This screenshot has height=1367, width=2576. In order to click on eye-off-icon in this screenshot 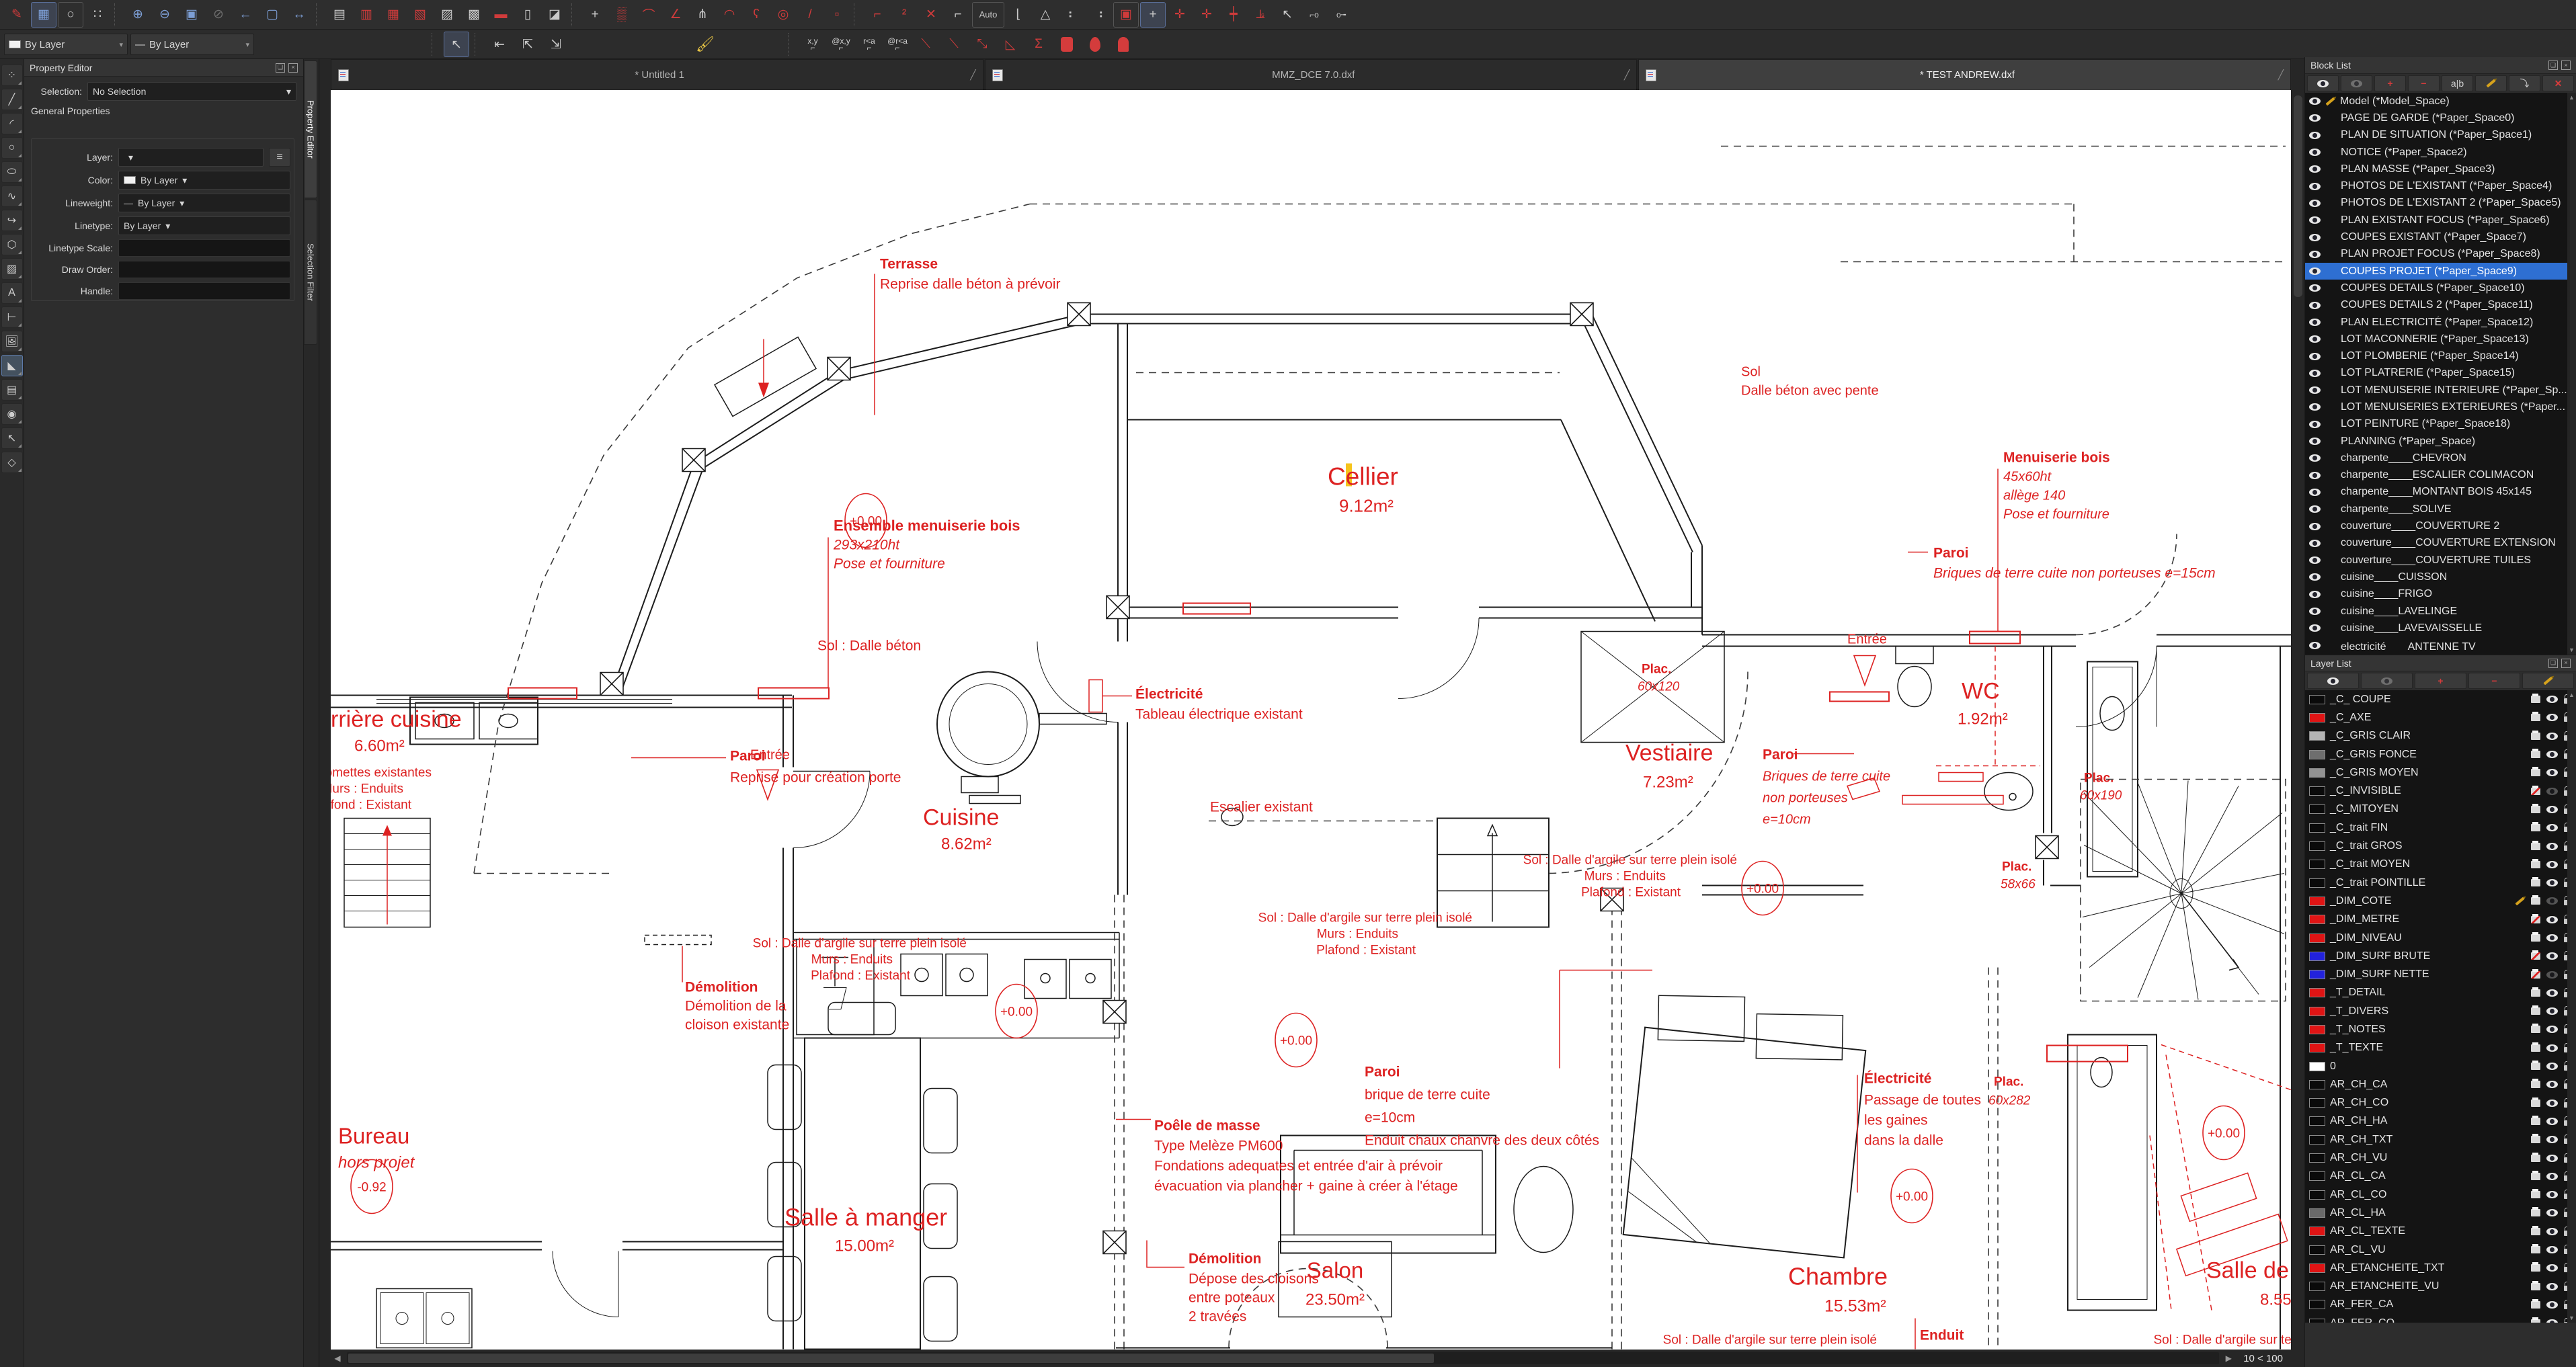, I will do `click(2552, 901)`.